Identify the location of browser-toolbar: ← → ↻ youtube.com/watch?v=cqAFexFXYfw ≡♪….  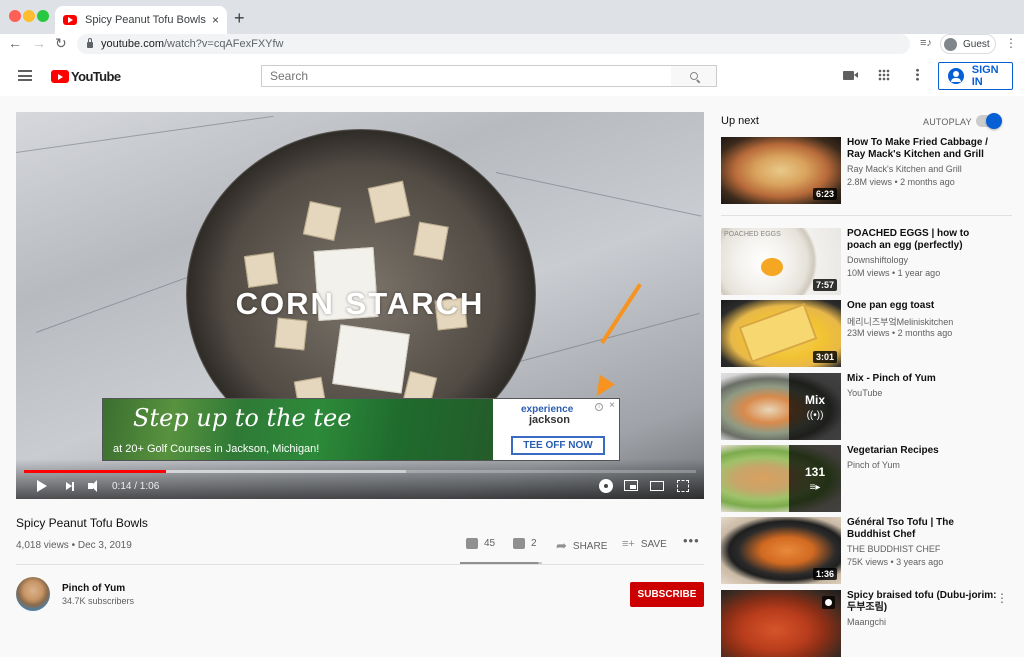
(512, 45).